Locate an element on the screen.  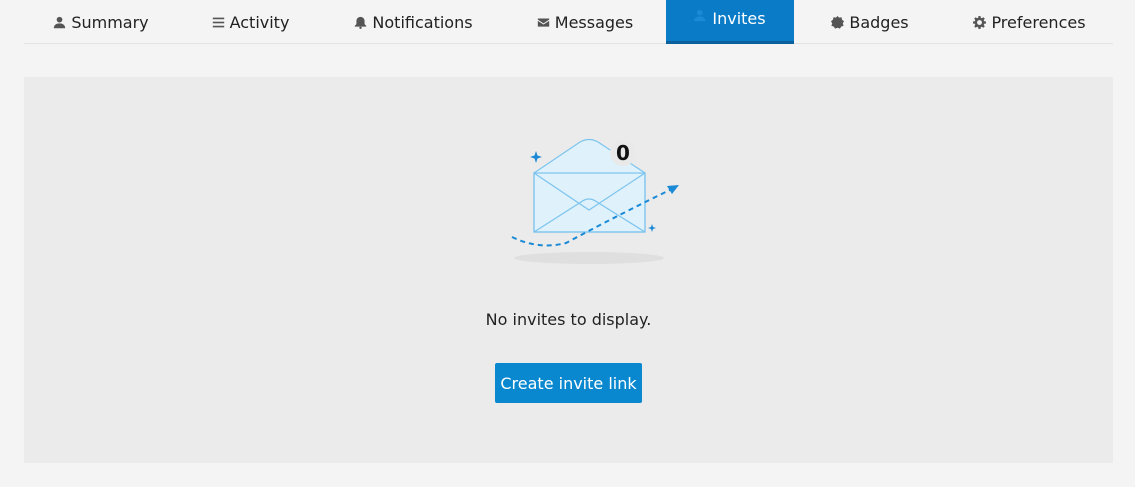
tab-preferences: Preferences is located at coordinates (1029, 22).